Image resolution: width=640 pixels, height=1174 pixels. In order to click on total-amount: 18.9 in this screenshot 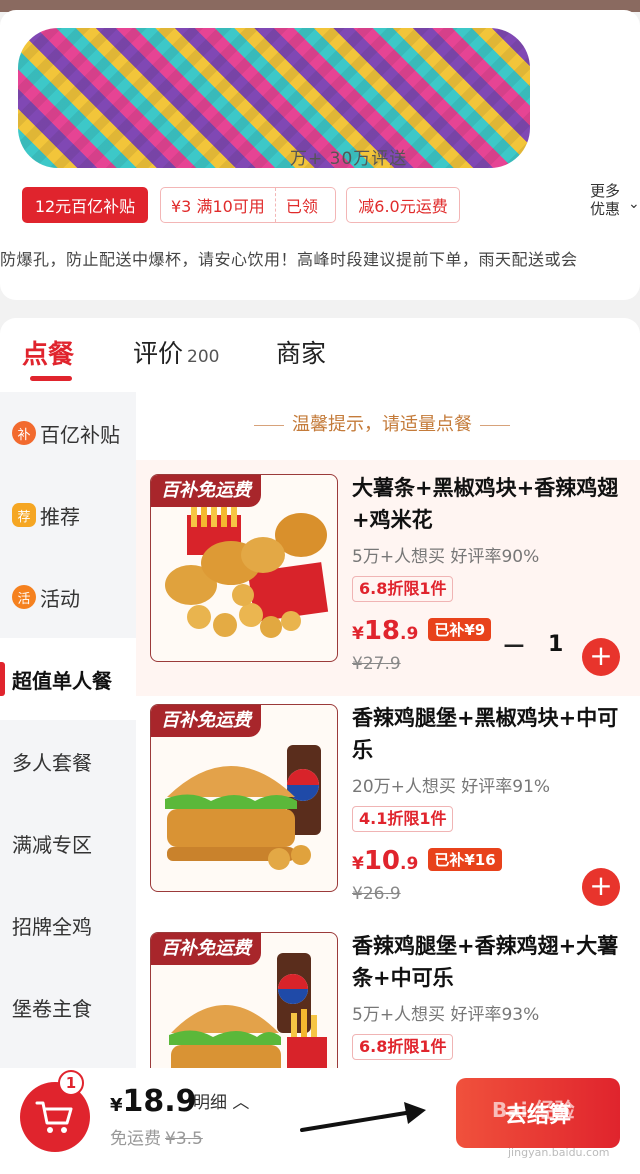, I will do `click(159, 1101)`.